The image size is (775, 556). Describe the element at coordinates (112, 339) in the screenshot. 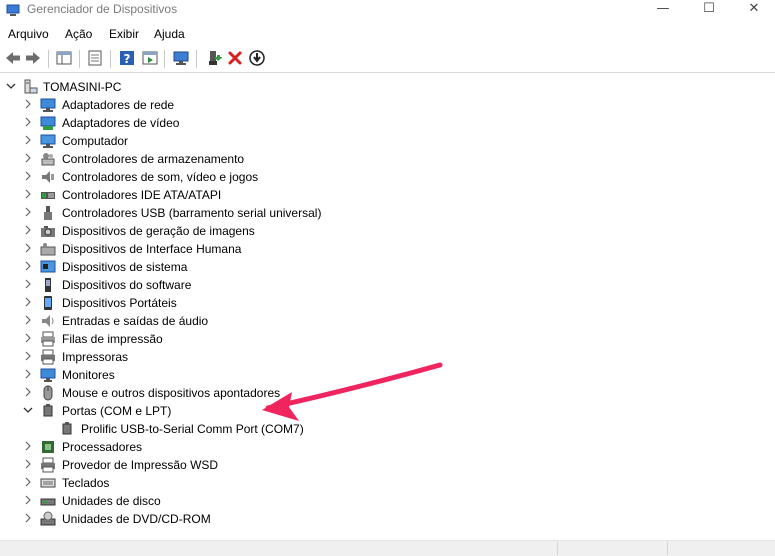

I see `tree-node-label: Filas de impressão` at that location.